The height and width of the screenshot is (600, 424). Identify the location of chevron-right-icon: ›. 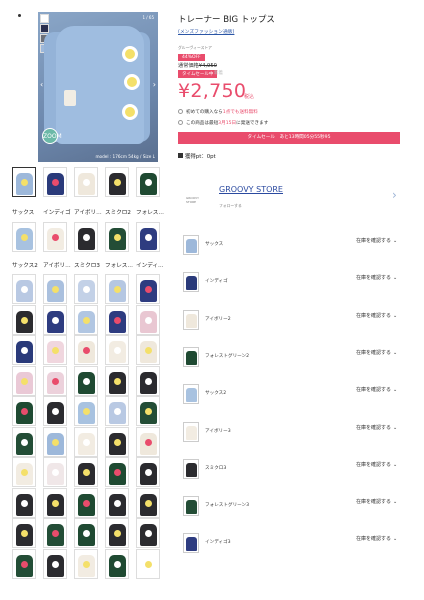
(394, 195).